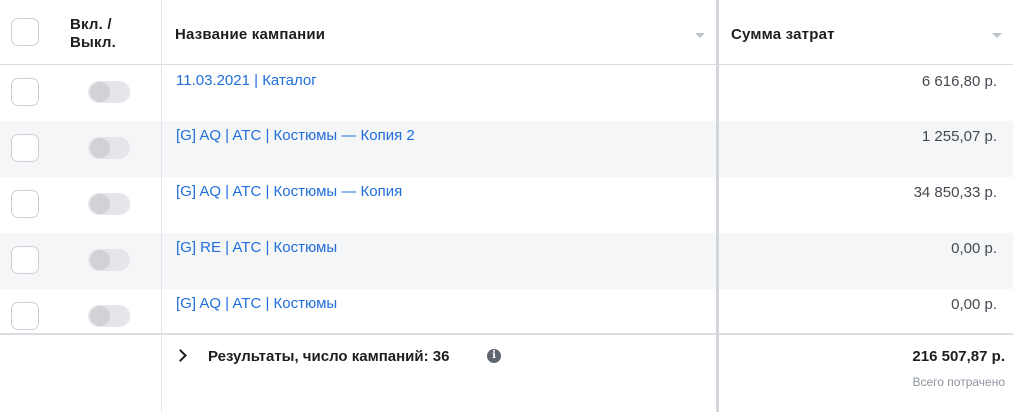 Image resolution: width=1013 pixels, height=414 pixels. What do you see at coordinates (256, 303) in the screenshot?
I see `campaign-name-link: [G] AQ | ATC | Костюмы` at bounding box center [256, 303].